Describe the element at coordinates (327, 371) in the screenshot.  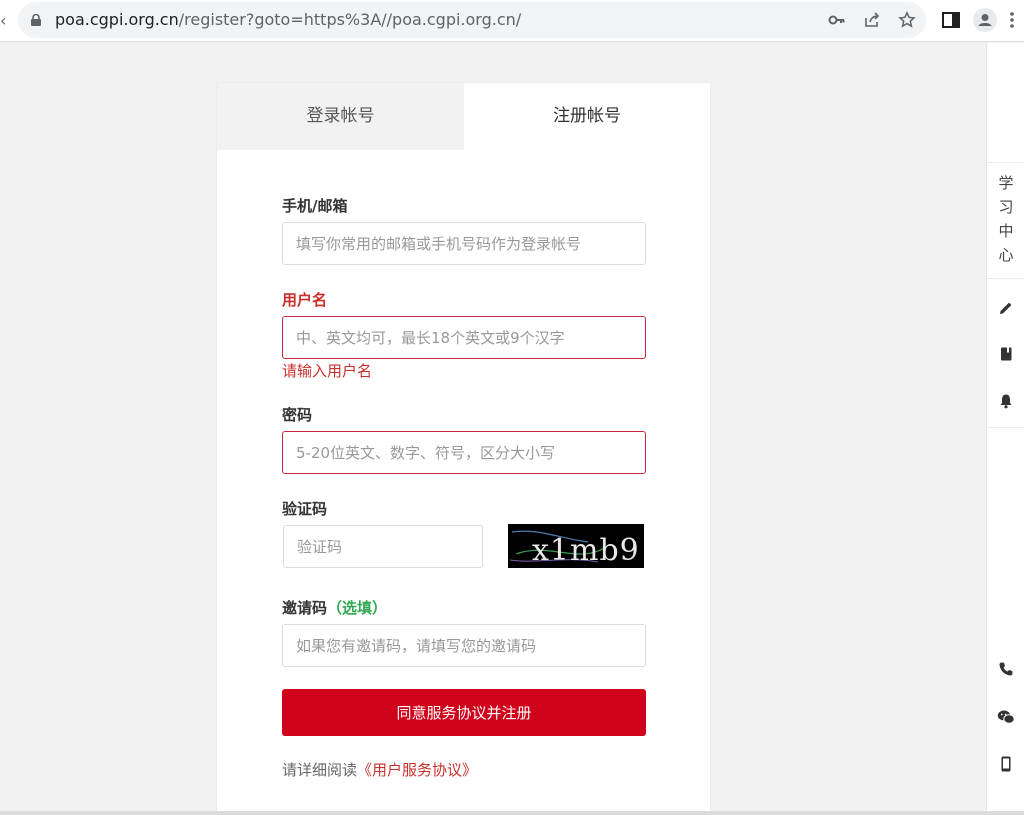
I see `username-error-message: 请输入用户名` at that location.